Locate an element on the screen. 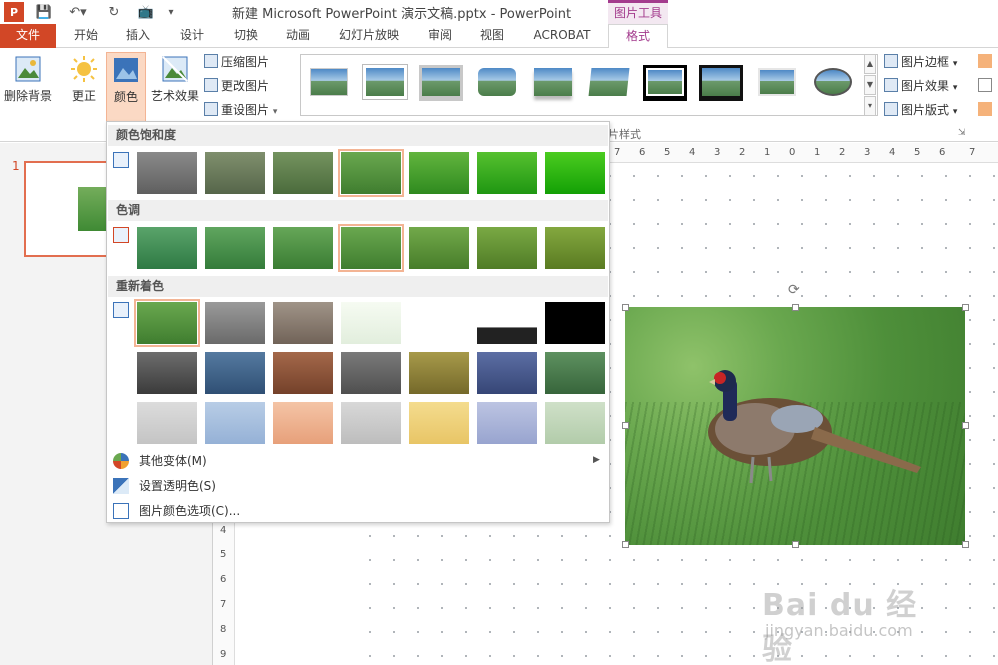 This screenshot has height=665, width=998. selection-pane-icon is located at coordinates (985, 85).